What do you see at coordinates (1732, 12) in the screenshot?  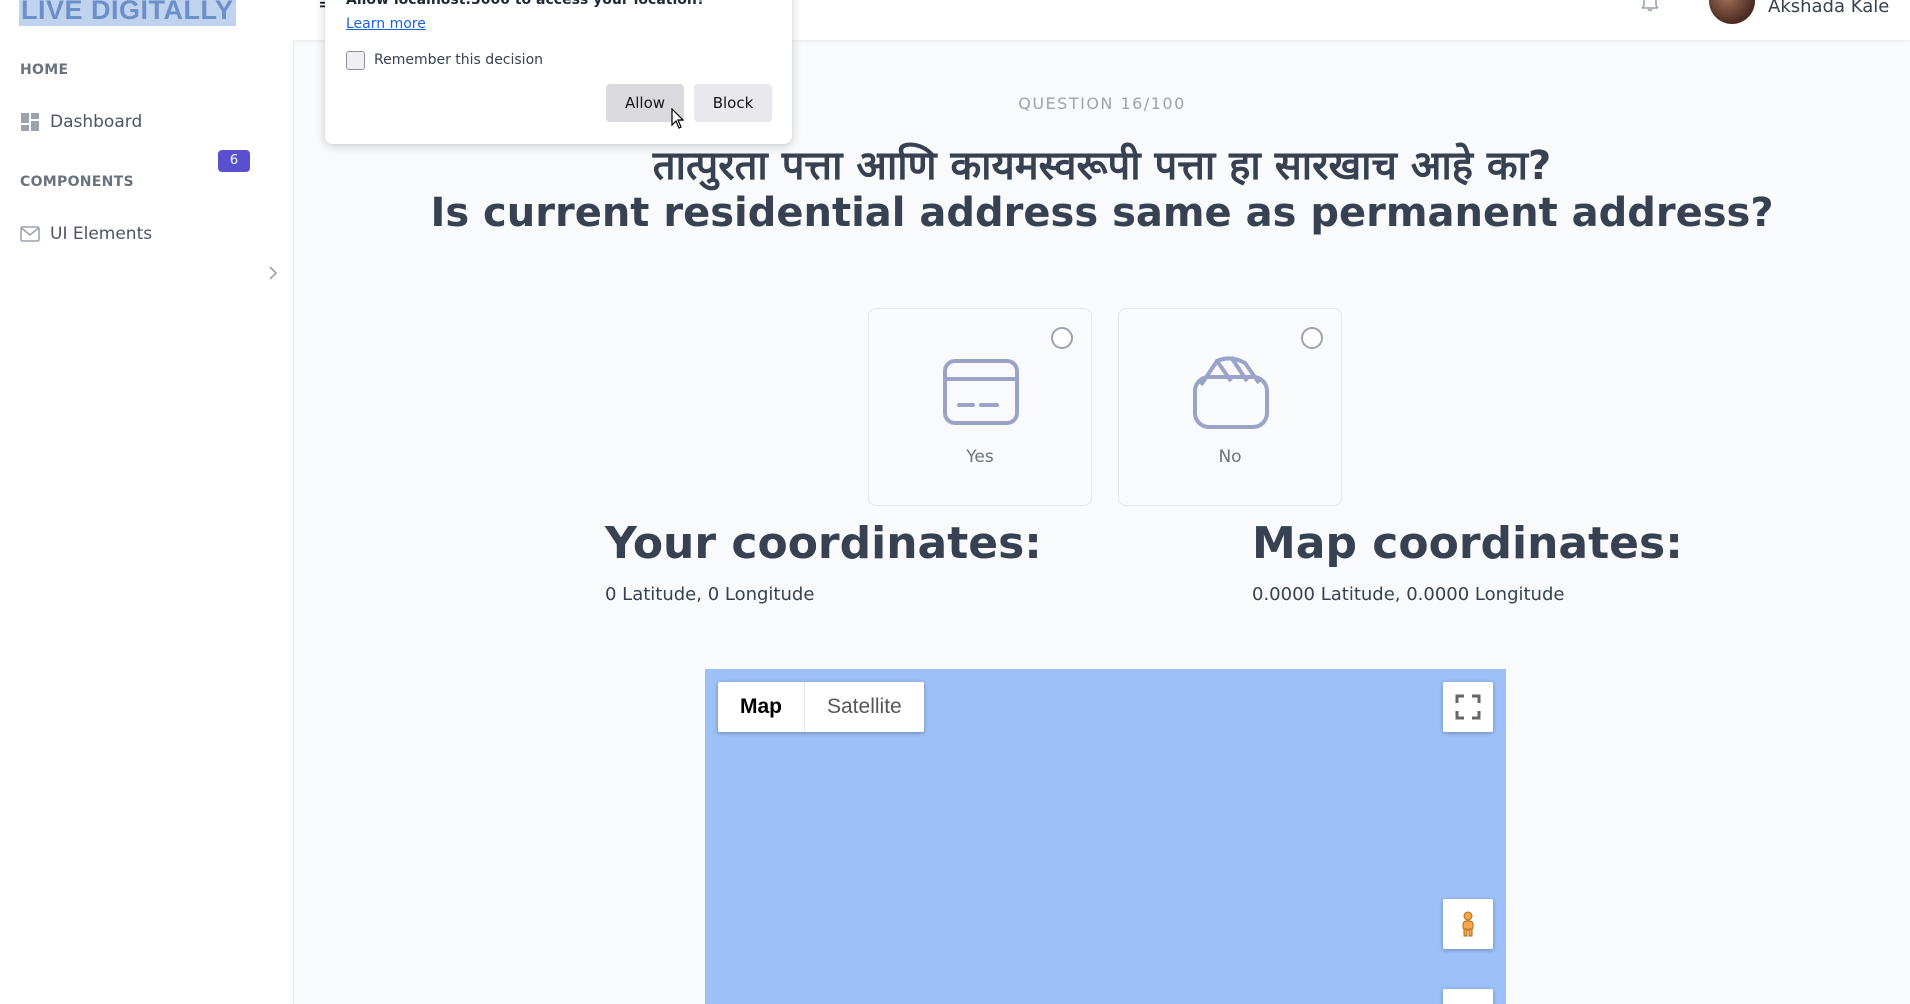 I see `user-avatar` at bounding box center [1732, 12].